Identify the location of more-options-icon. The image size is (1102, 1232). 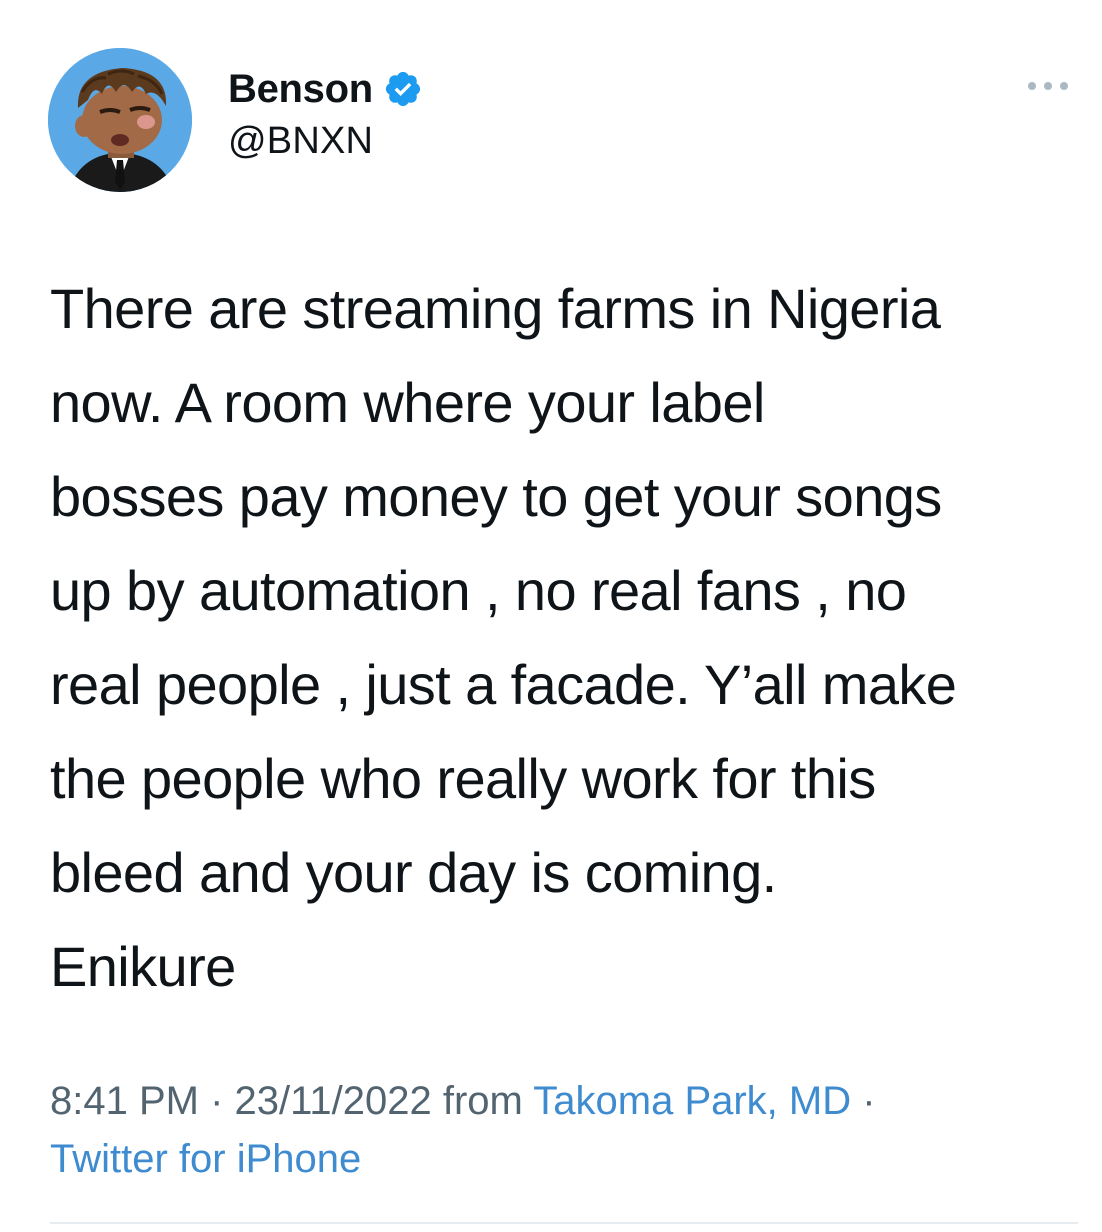
(1048, 86).